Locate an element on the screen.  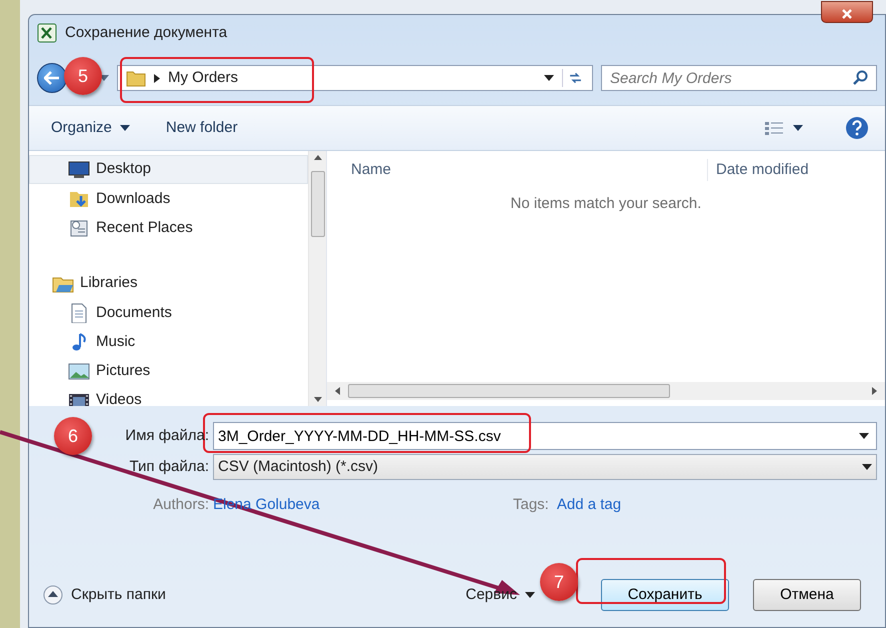
file-type-label: Тип файла: is located at coordinates (169, 466).